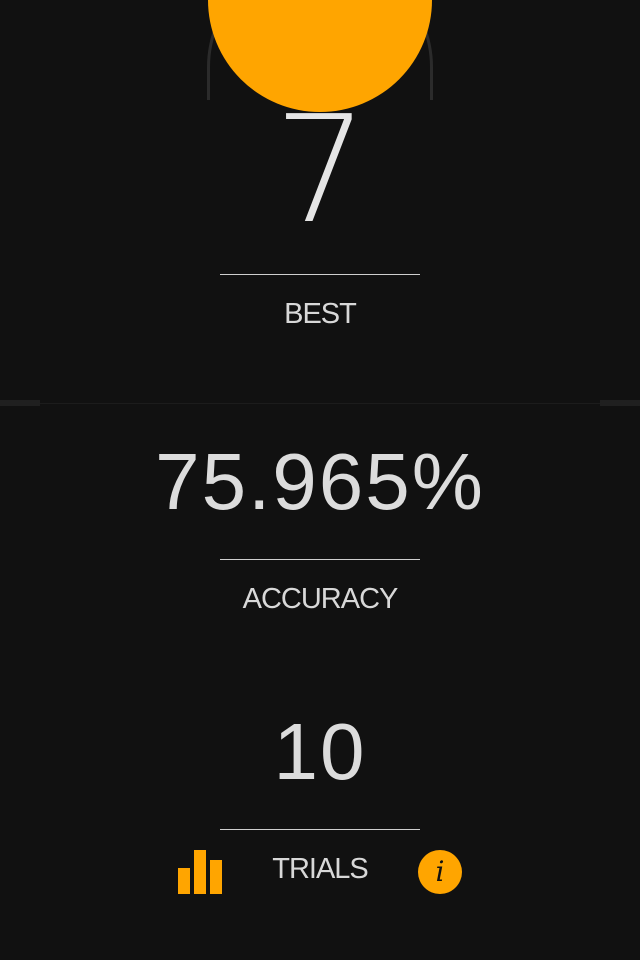 The image size is (640, 960). I want to click on stats-button, so click(200, 872).